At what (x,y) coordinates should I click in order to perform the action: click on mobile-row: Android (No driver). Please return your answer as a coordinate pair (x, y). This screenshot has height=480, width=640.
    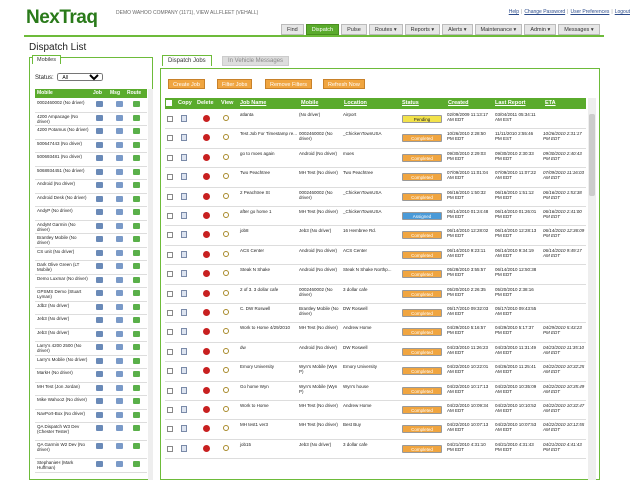
    Looking at the image, I should click on (91, 187).